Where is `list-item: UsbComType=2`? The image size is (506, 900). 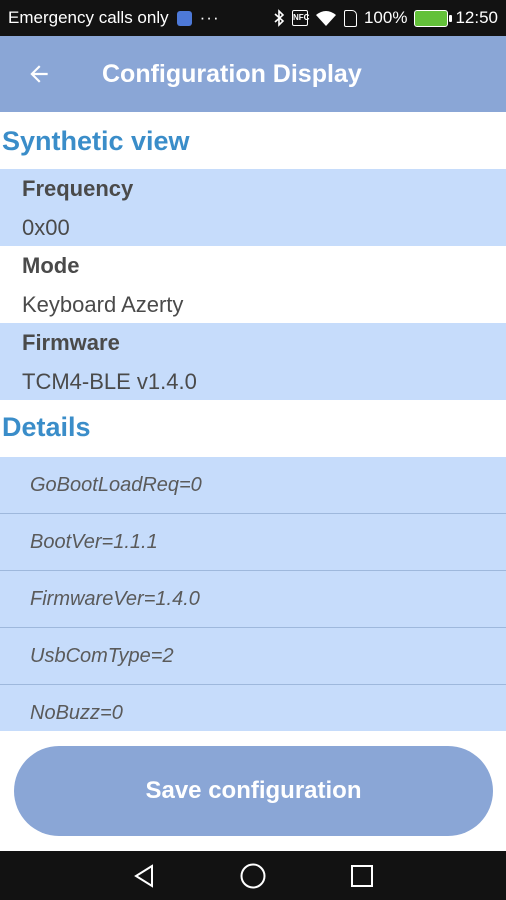 list-item: UsbComType=2 is located at coordinates (253, 656).